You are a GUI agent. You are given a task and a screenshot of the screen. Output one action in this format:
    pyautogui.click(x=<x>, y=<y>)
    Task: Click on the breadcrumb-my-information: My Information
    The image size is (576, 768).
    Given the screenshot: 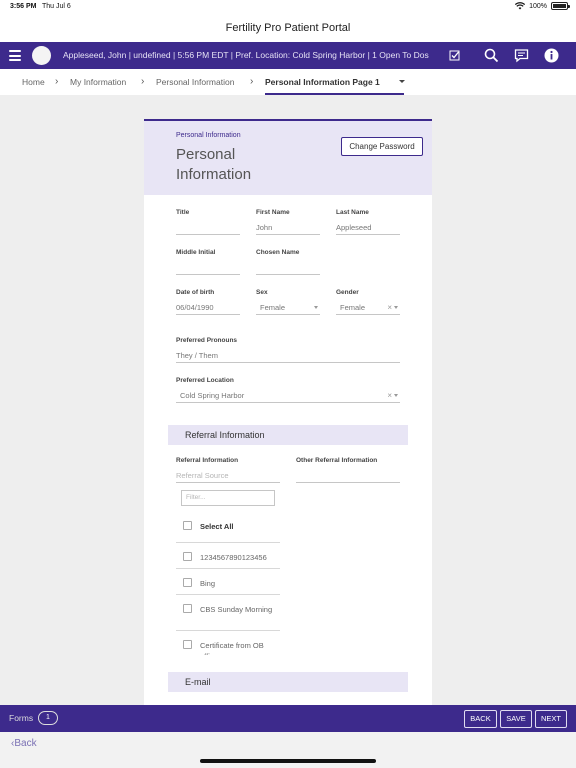 What is the action you would take?
    pyautogui.click(x=98, y=82)
    